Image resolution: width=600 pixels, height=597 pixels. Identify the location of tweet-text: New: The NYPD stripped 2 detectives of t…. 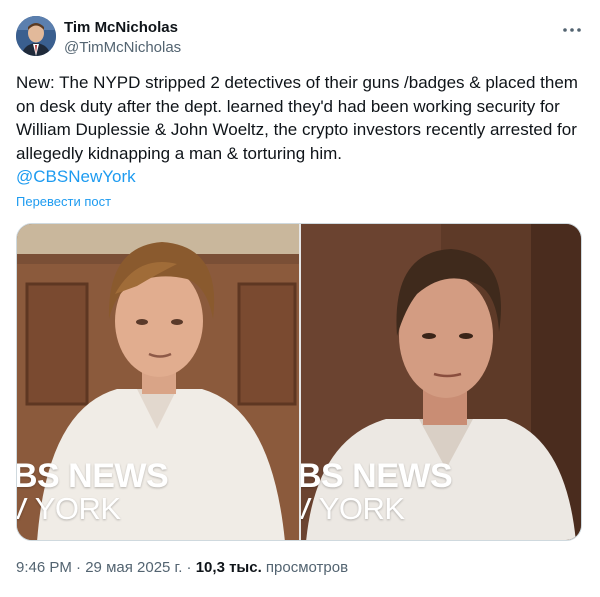
(299, 118).